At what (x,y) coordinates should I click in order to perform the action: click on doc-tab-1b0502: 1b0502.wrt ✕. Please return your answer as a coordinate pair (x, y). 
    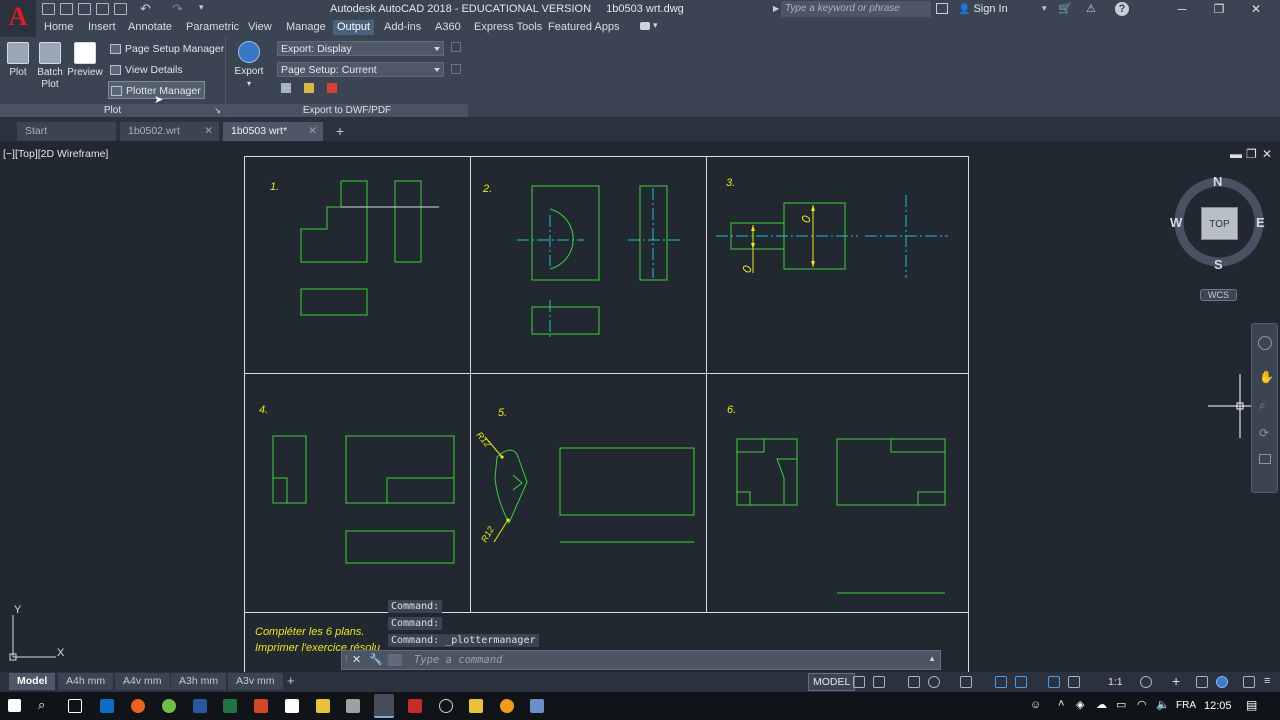
    Looking at the image, I should click on (169, 131).